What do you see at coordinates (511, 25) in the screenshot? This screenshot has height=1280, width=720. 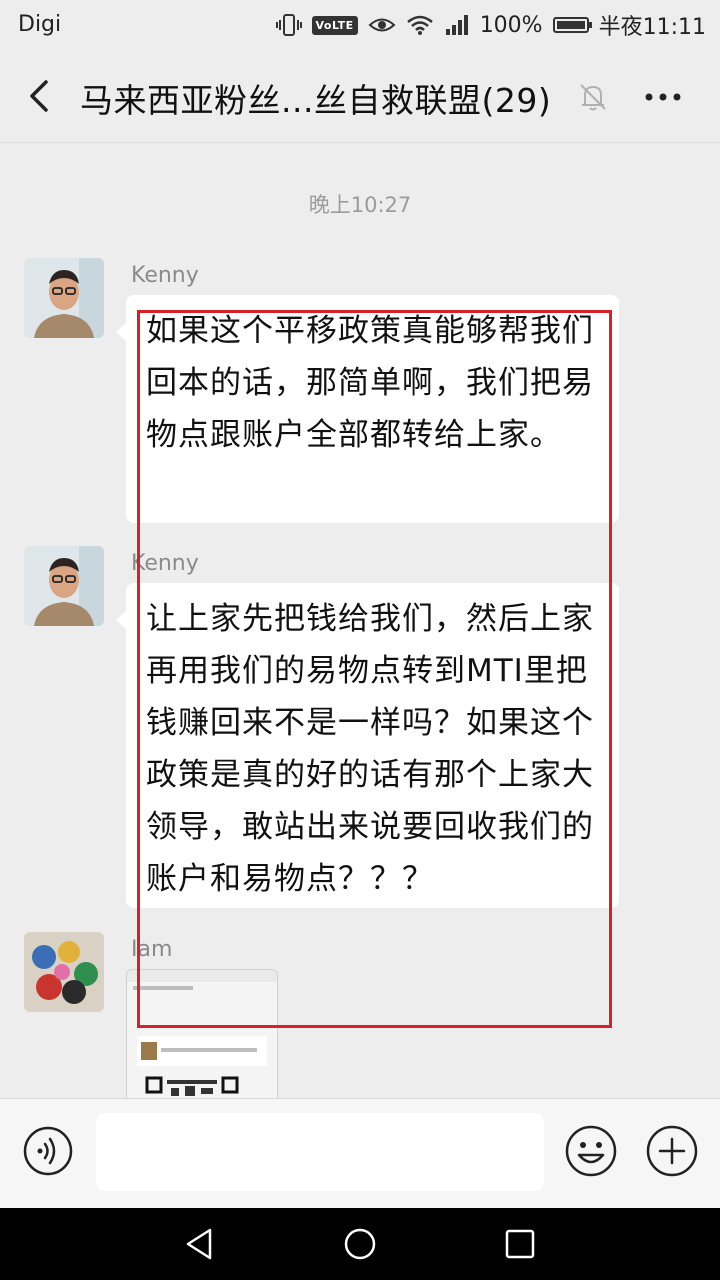 I see `battery-percent: 100%` at bounding box center [511, 25].